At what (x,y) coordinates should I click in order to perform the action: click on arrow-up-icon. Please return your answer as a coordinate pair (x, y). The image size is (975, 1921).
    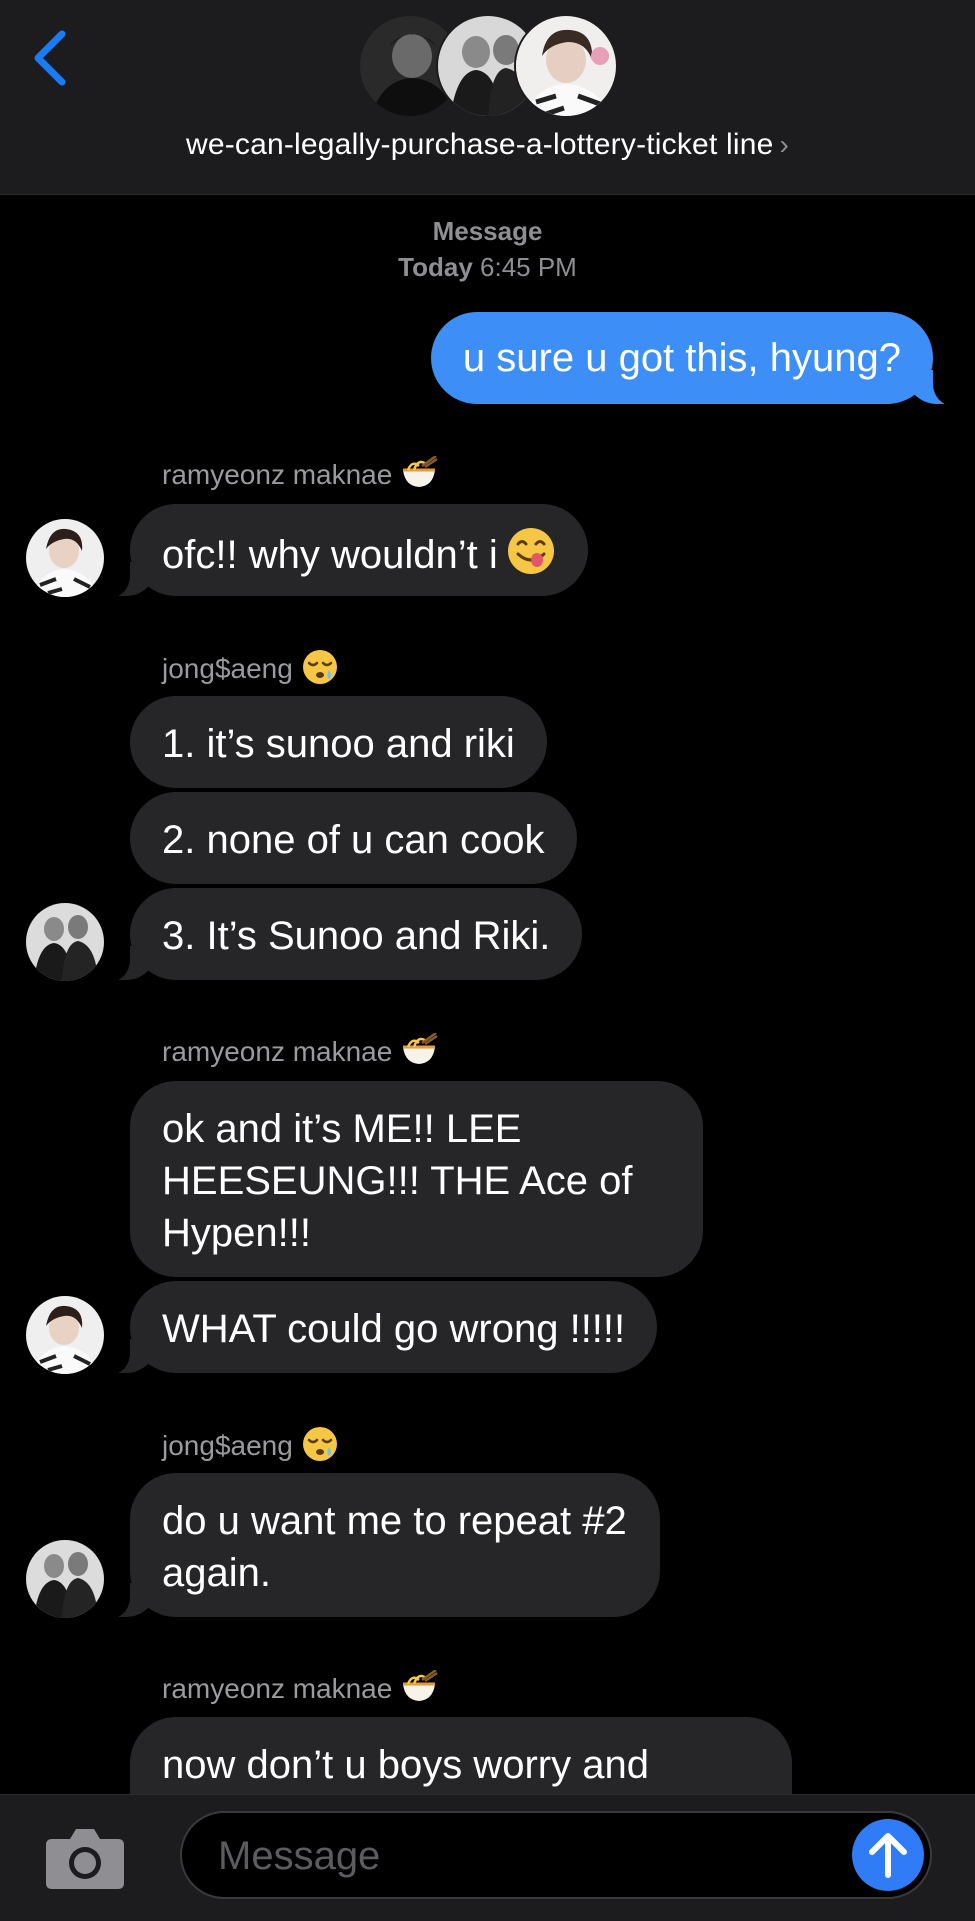
    Looking at the image, I should click on (888, 1855).